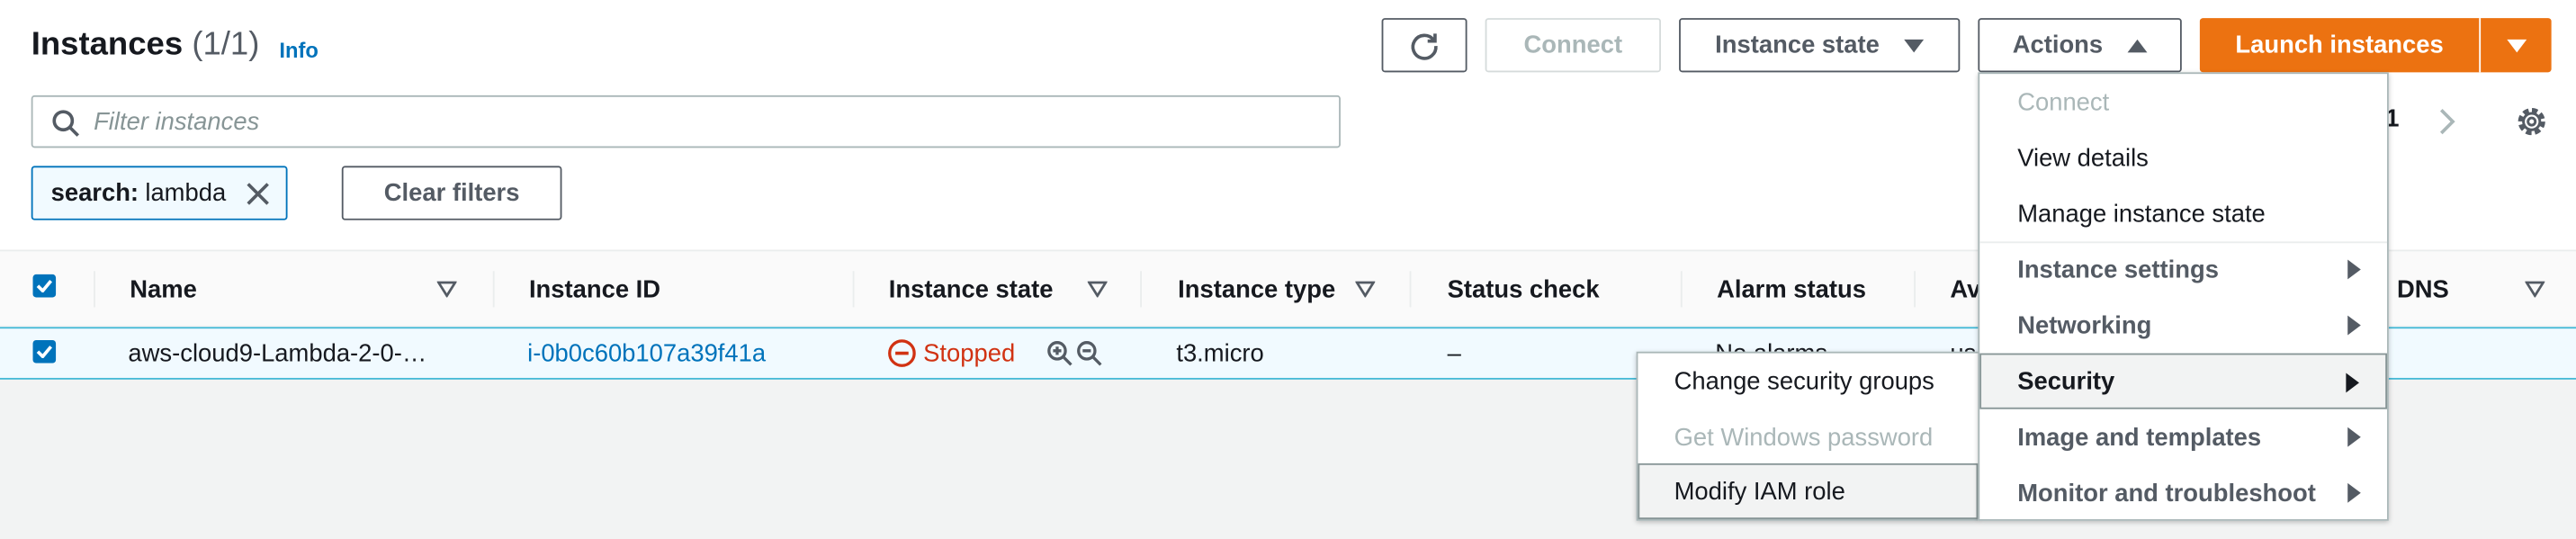  What do you see at coordinates (66, 123) in the screenshot?
I see `search-icon` at bounding box center [66, 123].